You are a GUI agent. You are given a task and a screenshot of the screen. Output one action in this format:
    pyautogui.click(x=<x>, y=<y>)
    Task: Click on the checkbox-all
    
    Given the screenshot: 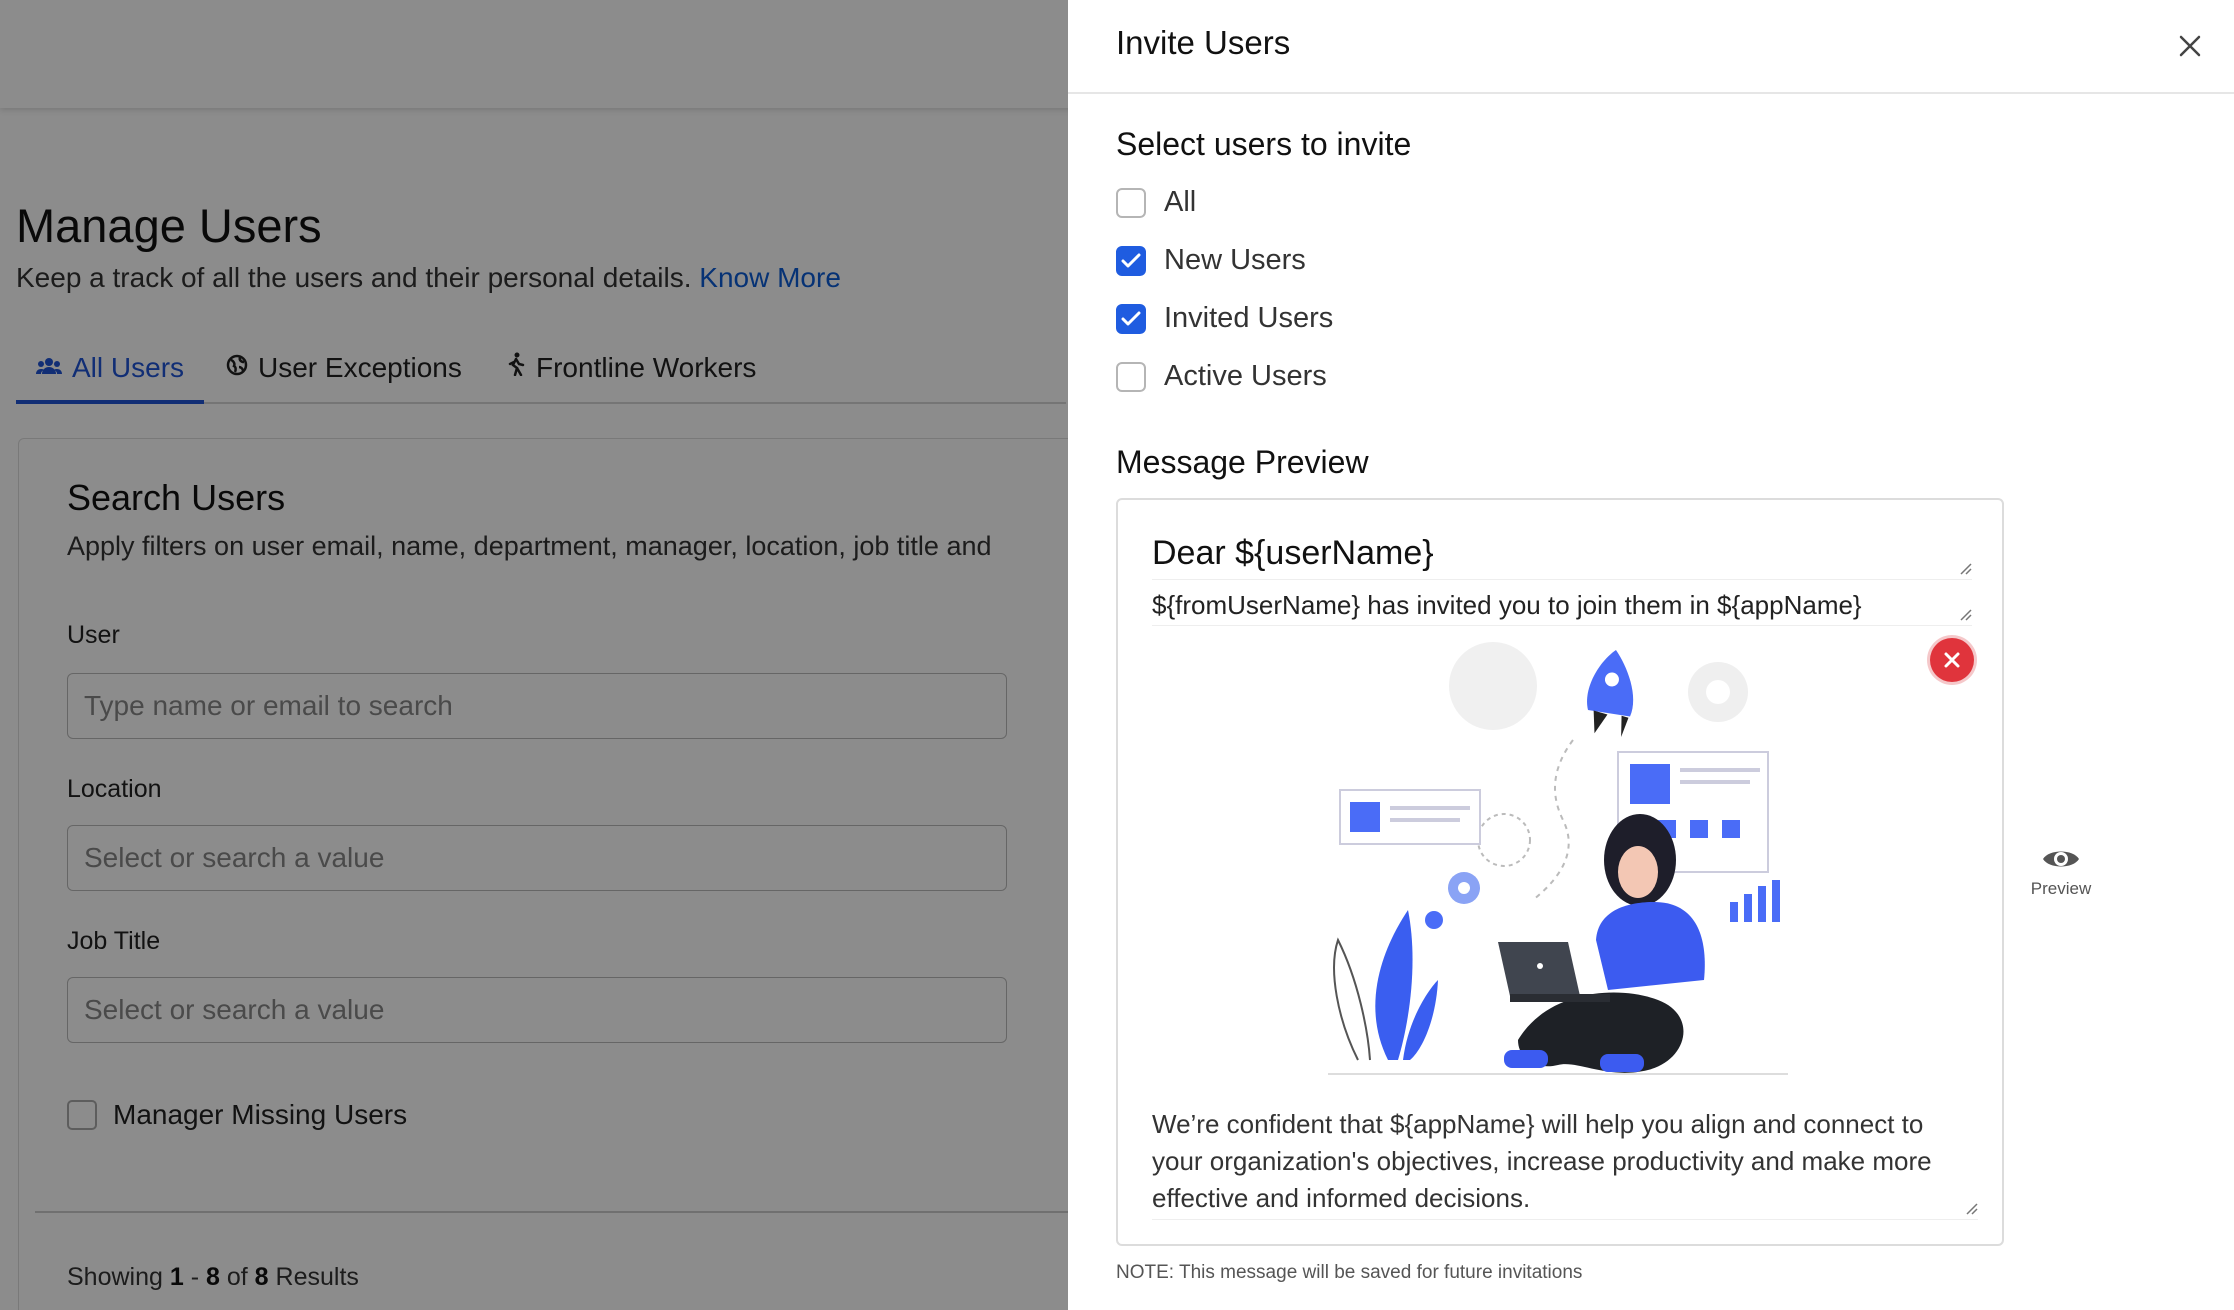 What is the action you would take?
    pyautogui.click(x=1131, y=202)
    